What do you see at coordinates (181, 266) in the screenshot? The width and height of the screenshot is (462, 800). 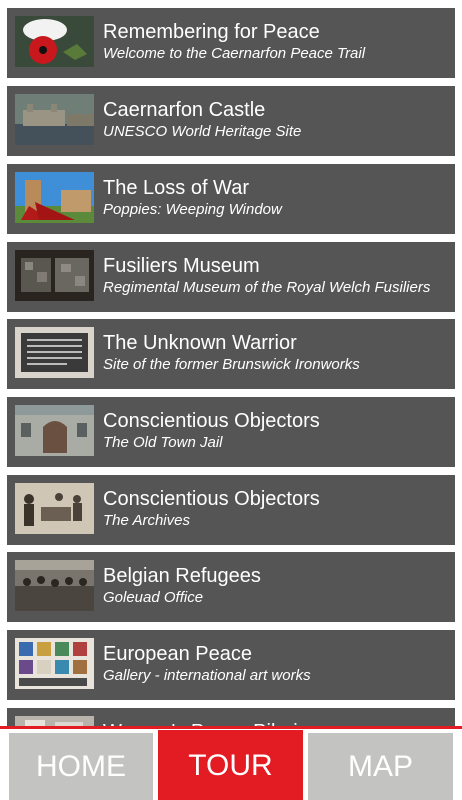 I see `item-title: Fusiliers Museum` at bounding box center [181, 266].